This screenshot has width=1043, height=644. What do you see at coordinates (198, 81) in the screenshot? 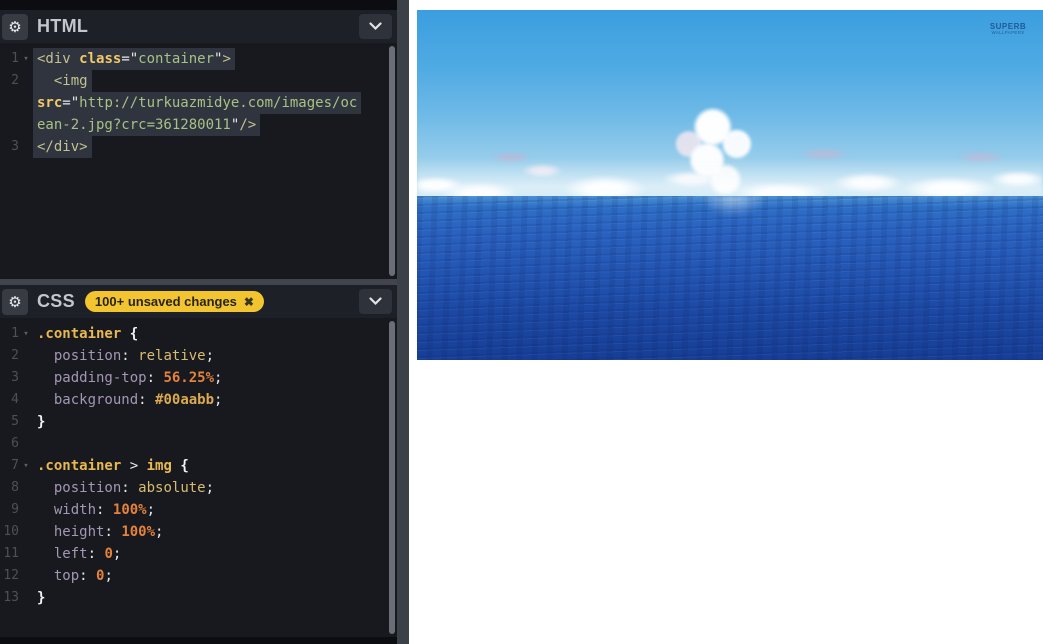
I see `code-line: 2 <img` at bounding box center [198, 81].